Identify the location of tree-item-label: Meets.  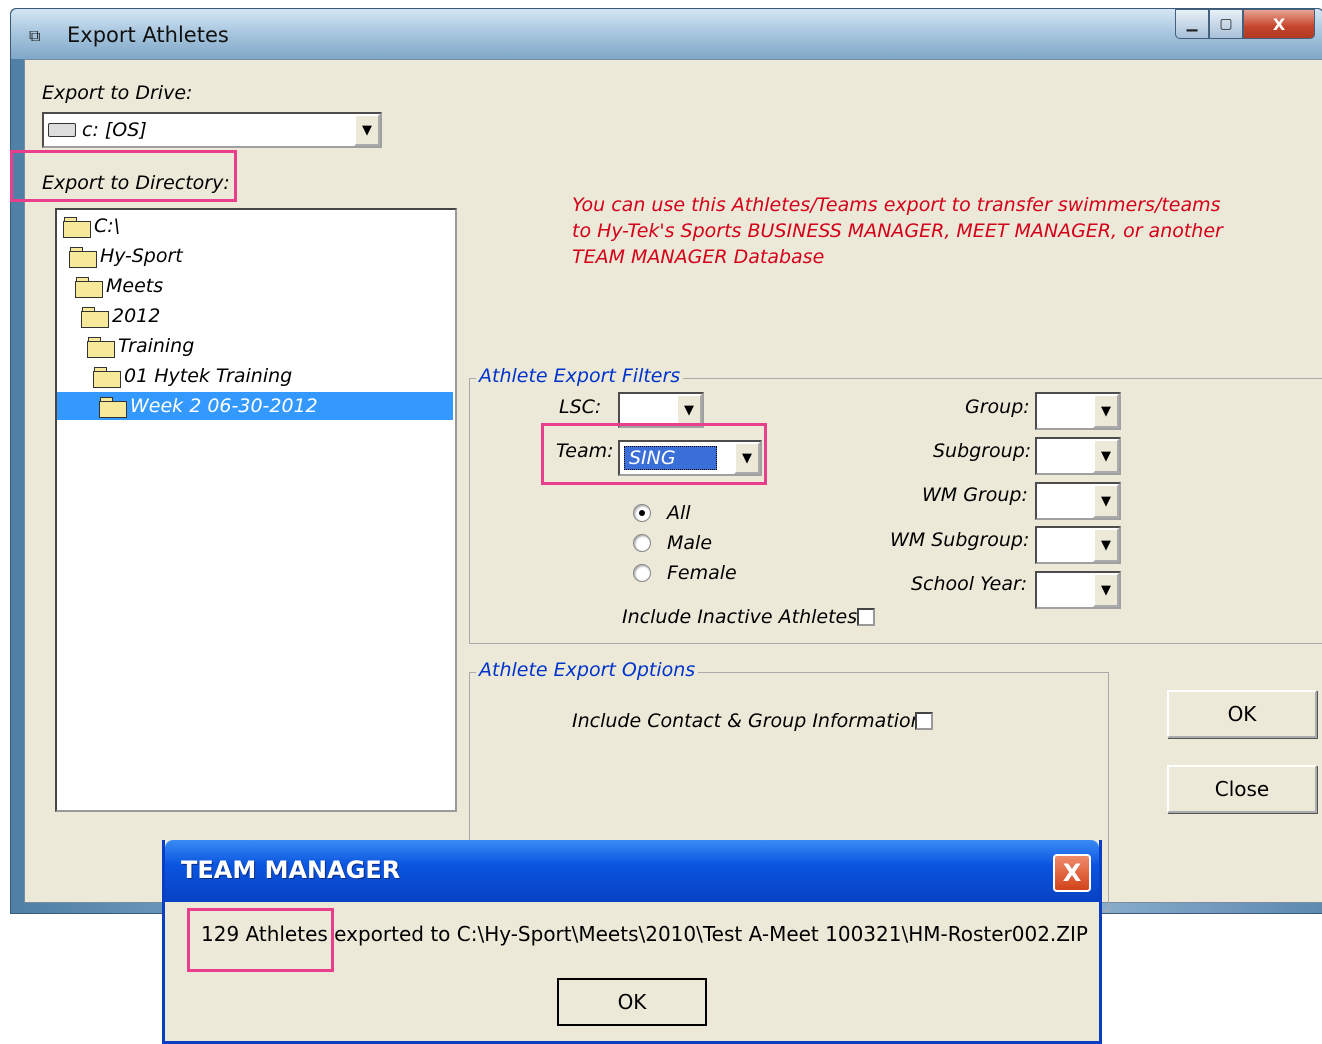
(135, 286).